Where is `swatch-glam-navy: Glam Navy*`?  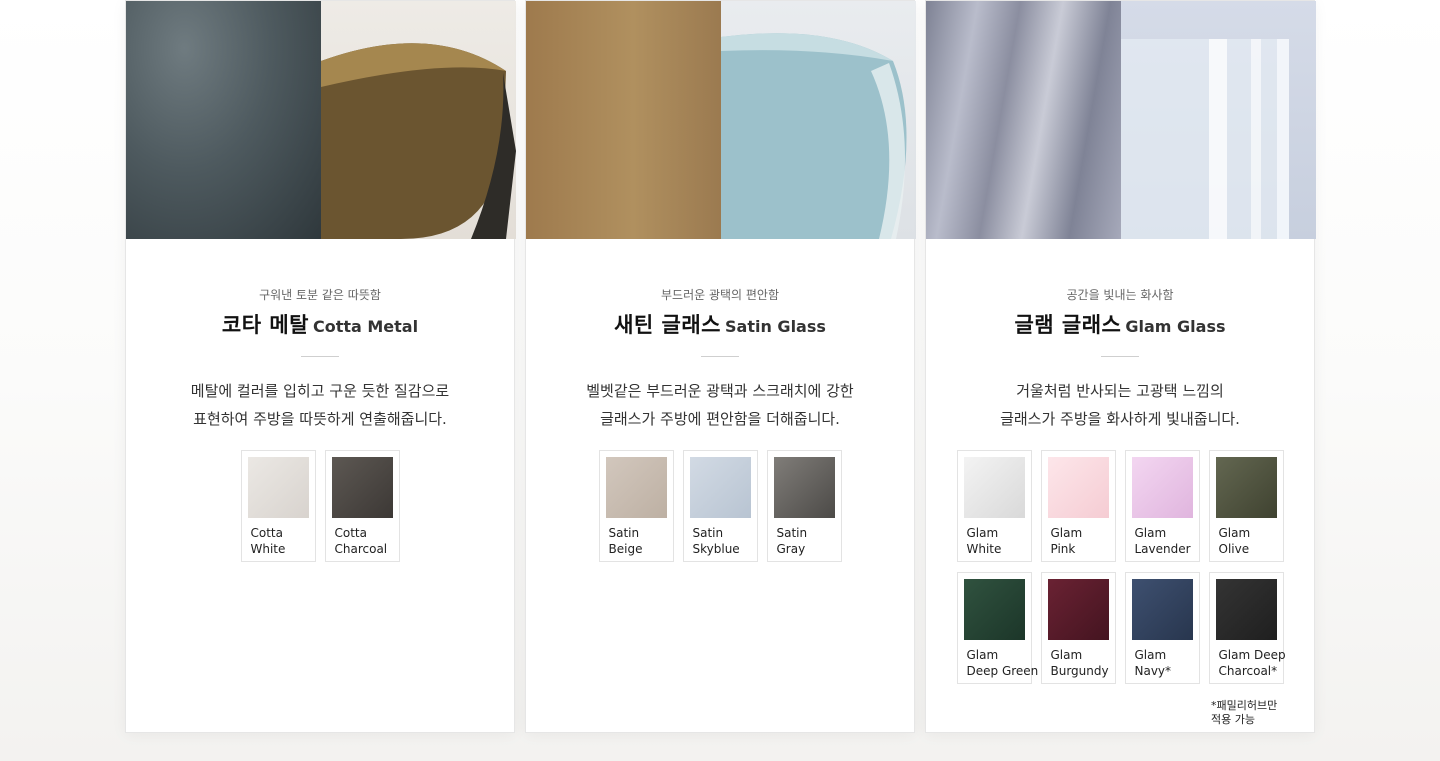
swatch-glam-navy: Glam Navy* is located at coordinates (1162, 628).